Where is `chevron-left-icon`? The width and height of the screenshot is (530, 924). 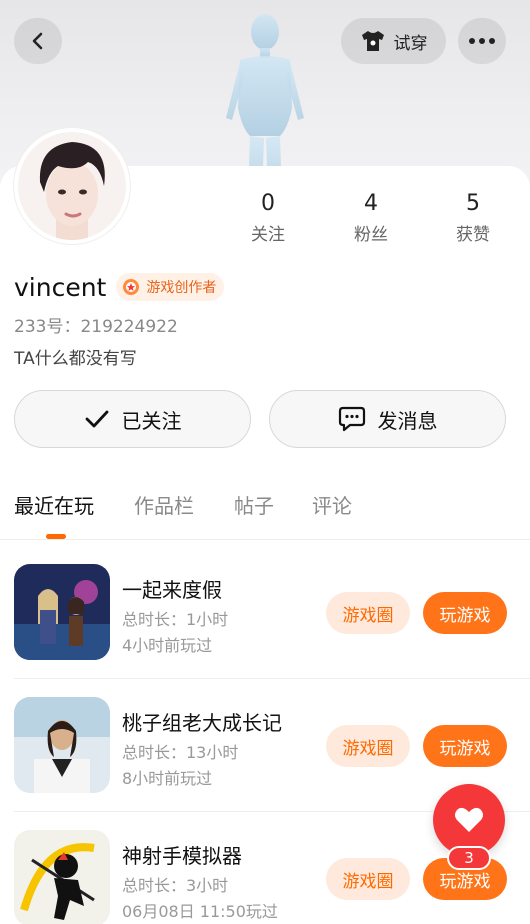 chevron-left-icon is located at coordinates (37, 41).